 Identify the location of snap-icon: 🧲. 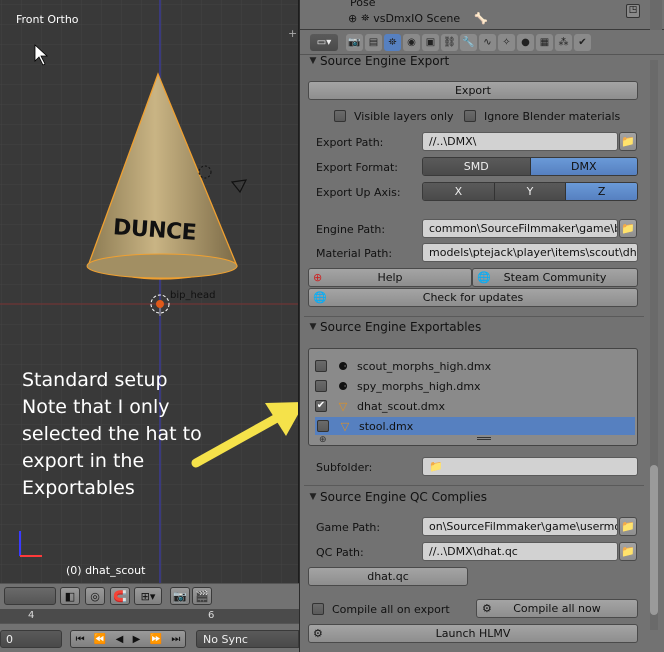
(120, 596).